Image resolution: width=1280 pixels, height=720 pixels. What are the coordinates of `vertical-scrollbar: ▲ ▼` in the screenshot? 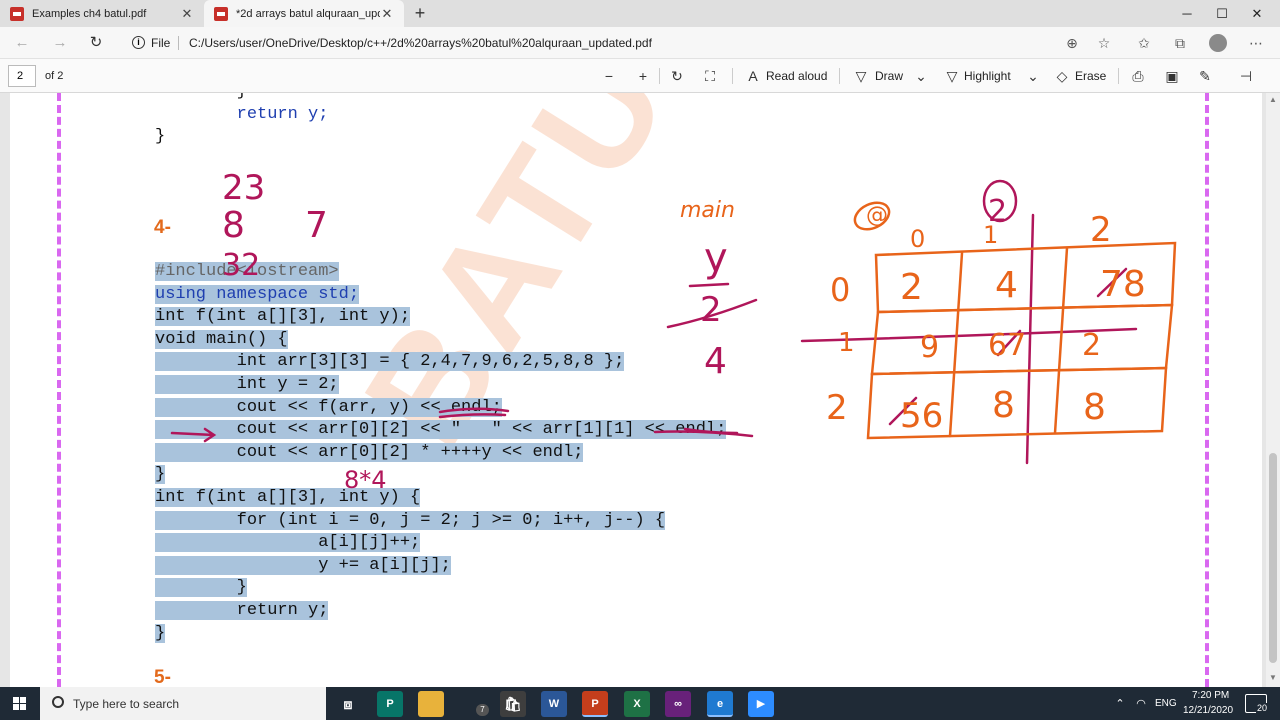 It's located at (1273, 390).